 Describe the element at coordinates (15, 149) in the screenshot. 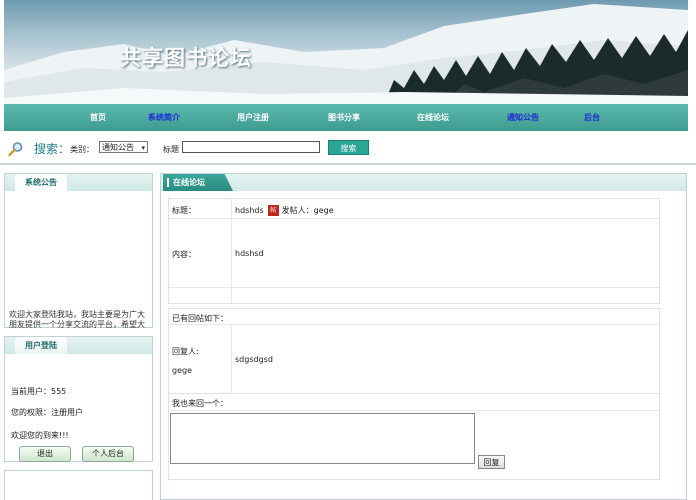

I see `search-magnifier-icon` at that location.